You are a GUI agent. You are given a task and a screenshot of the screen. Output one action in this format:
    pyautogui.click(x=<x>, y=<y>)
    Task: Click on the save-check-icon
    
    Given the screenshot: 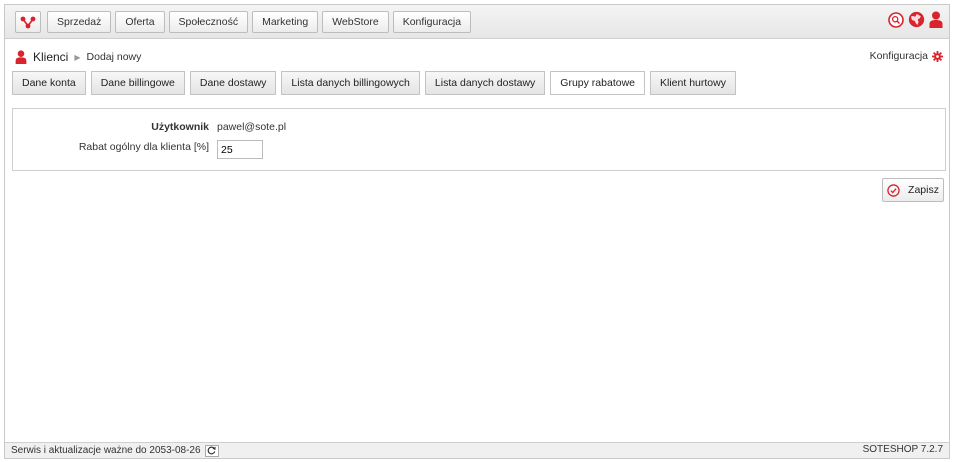 What is the action you would take?
    pyautogui.click(x=893, y=190)
    